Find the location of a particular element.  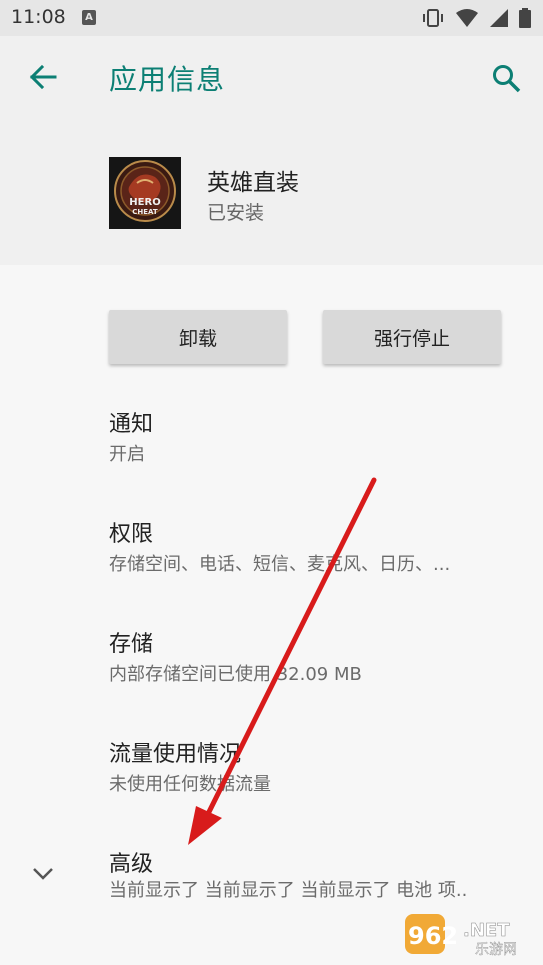

app-name: 英雄直装 is located at coordinates (253, 183).